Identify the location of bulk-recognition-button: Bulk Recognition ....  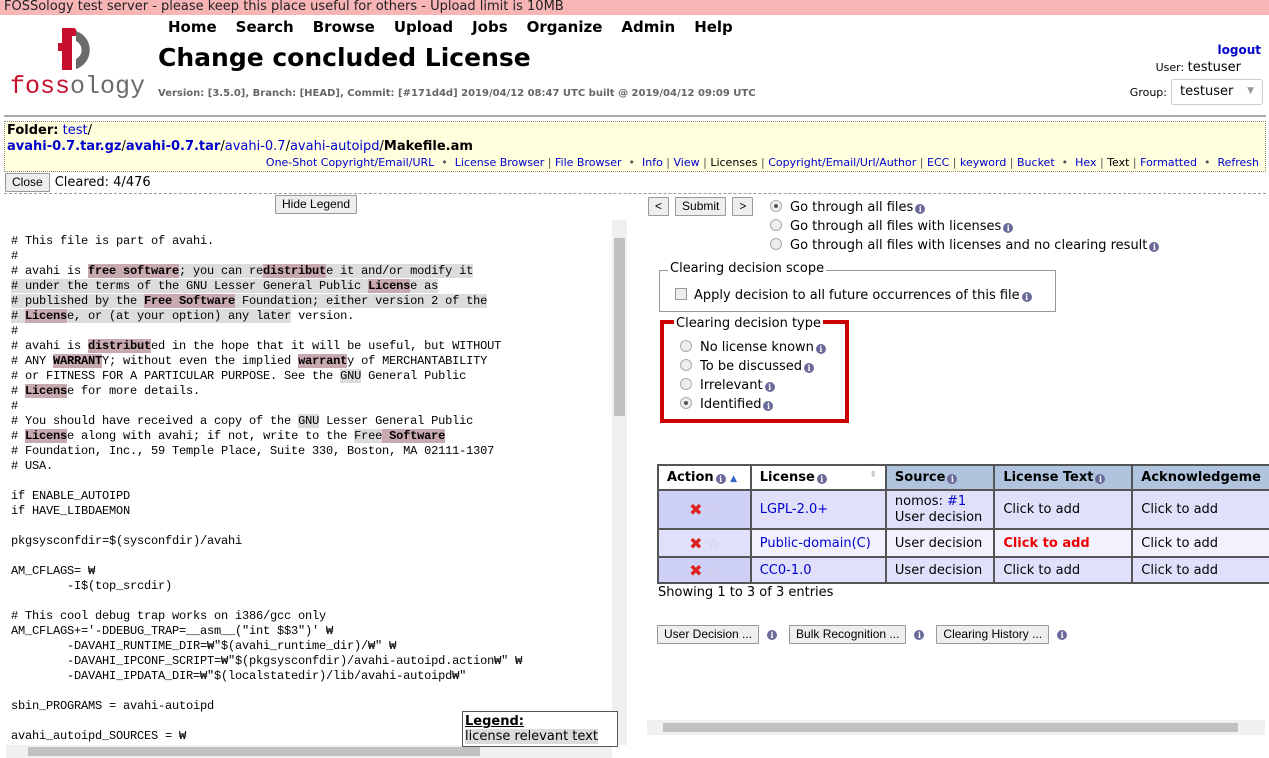
(848, 634).